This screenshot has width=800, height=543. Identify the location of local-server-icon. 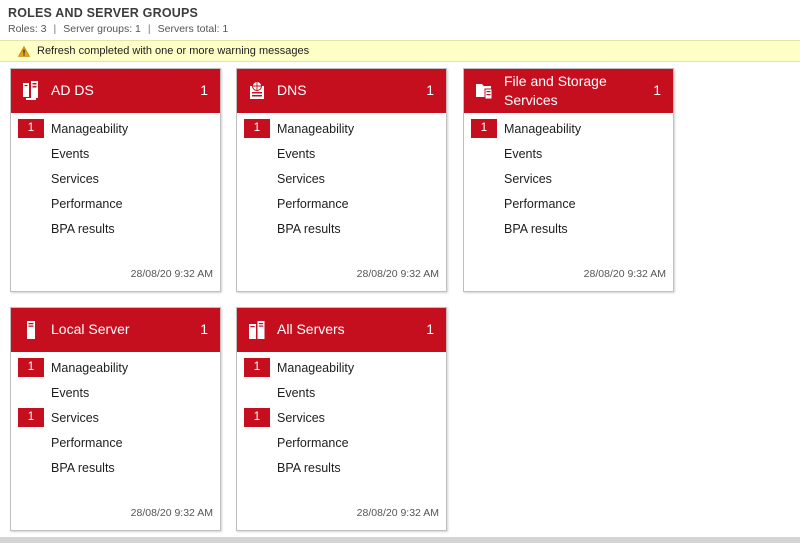
(31, 330).